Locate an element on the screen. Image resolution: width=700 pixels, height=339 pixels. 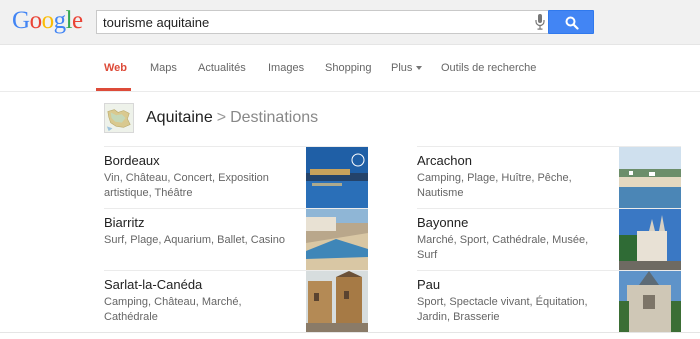
sarlat-photo is located at coordinates (337, 302).